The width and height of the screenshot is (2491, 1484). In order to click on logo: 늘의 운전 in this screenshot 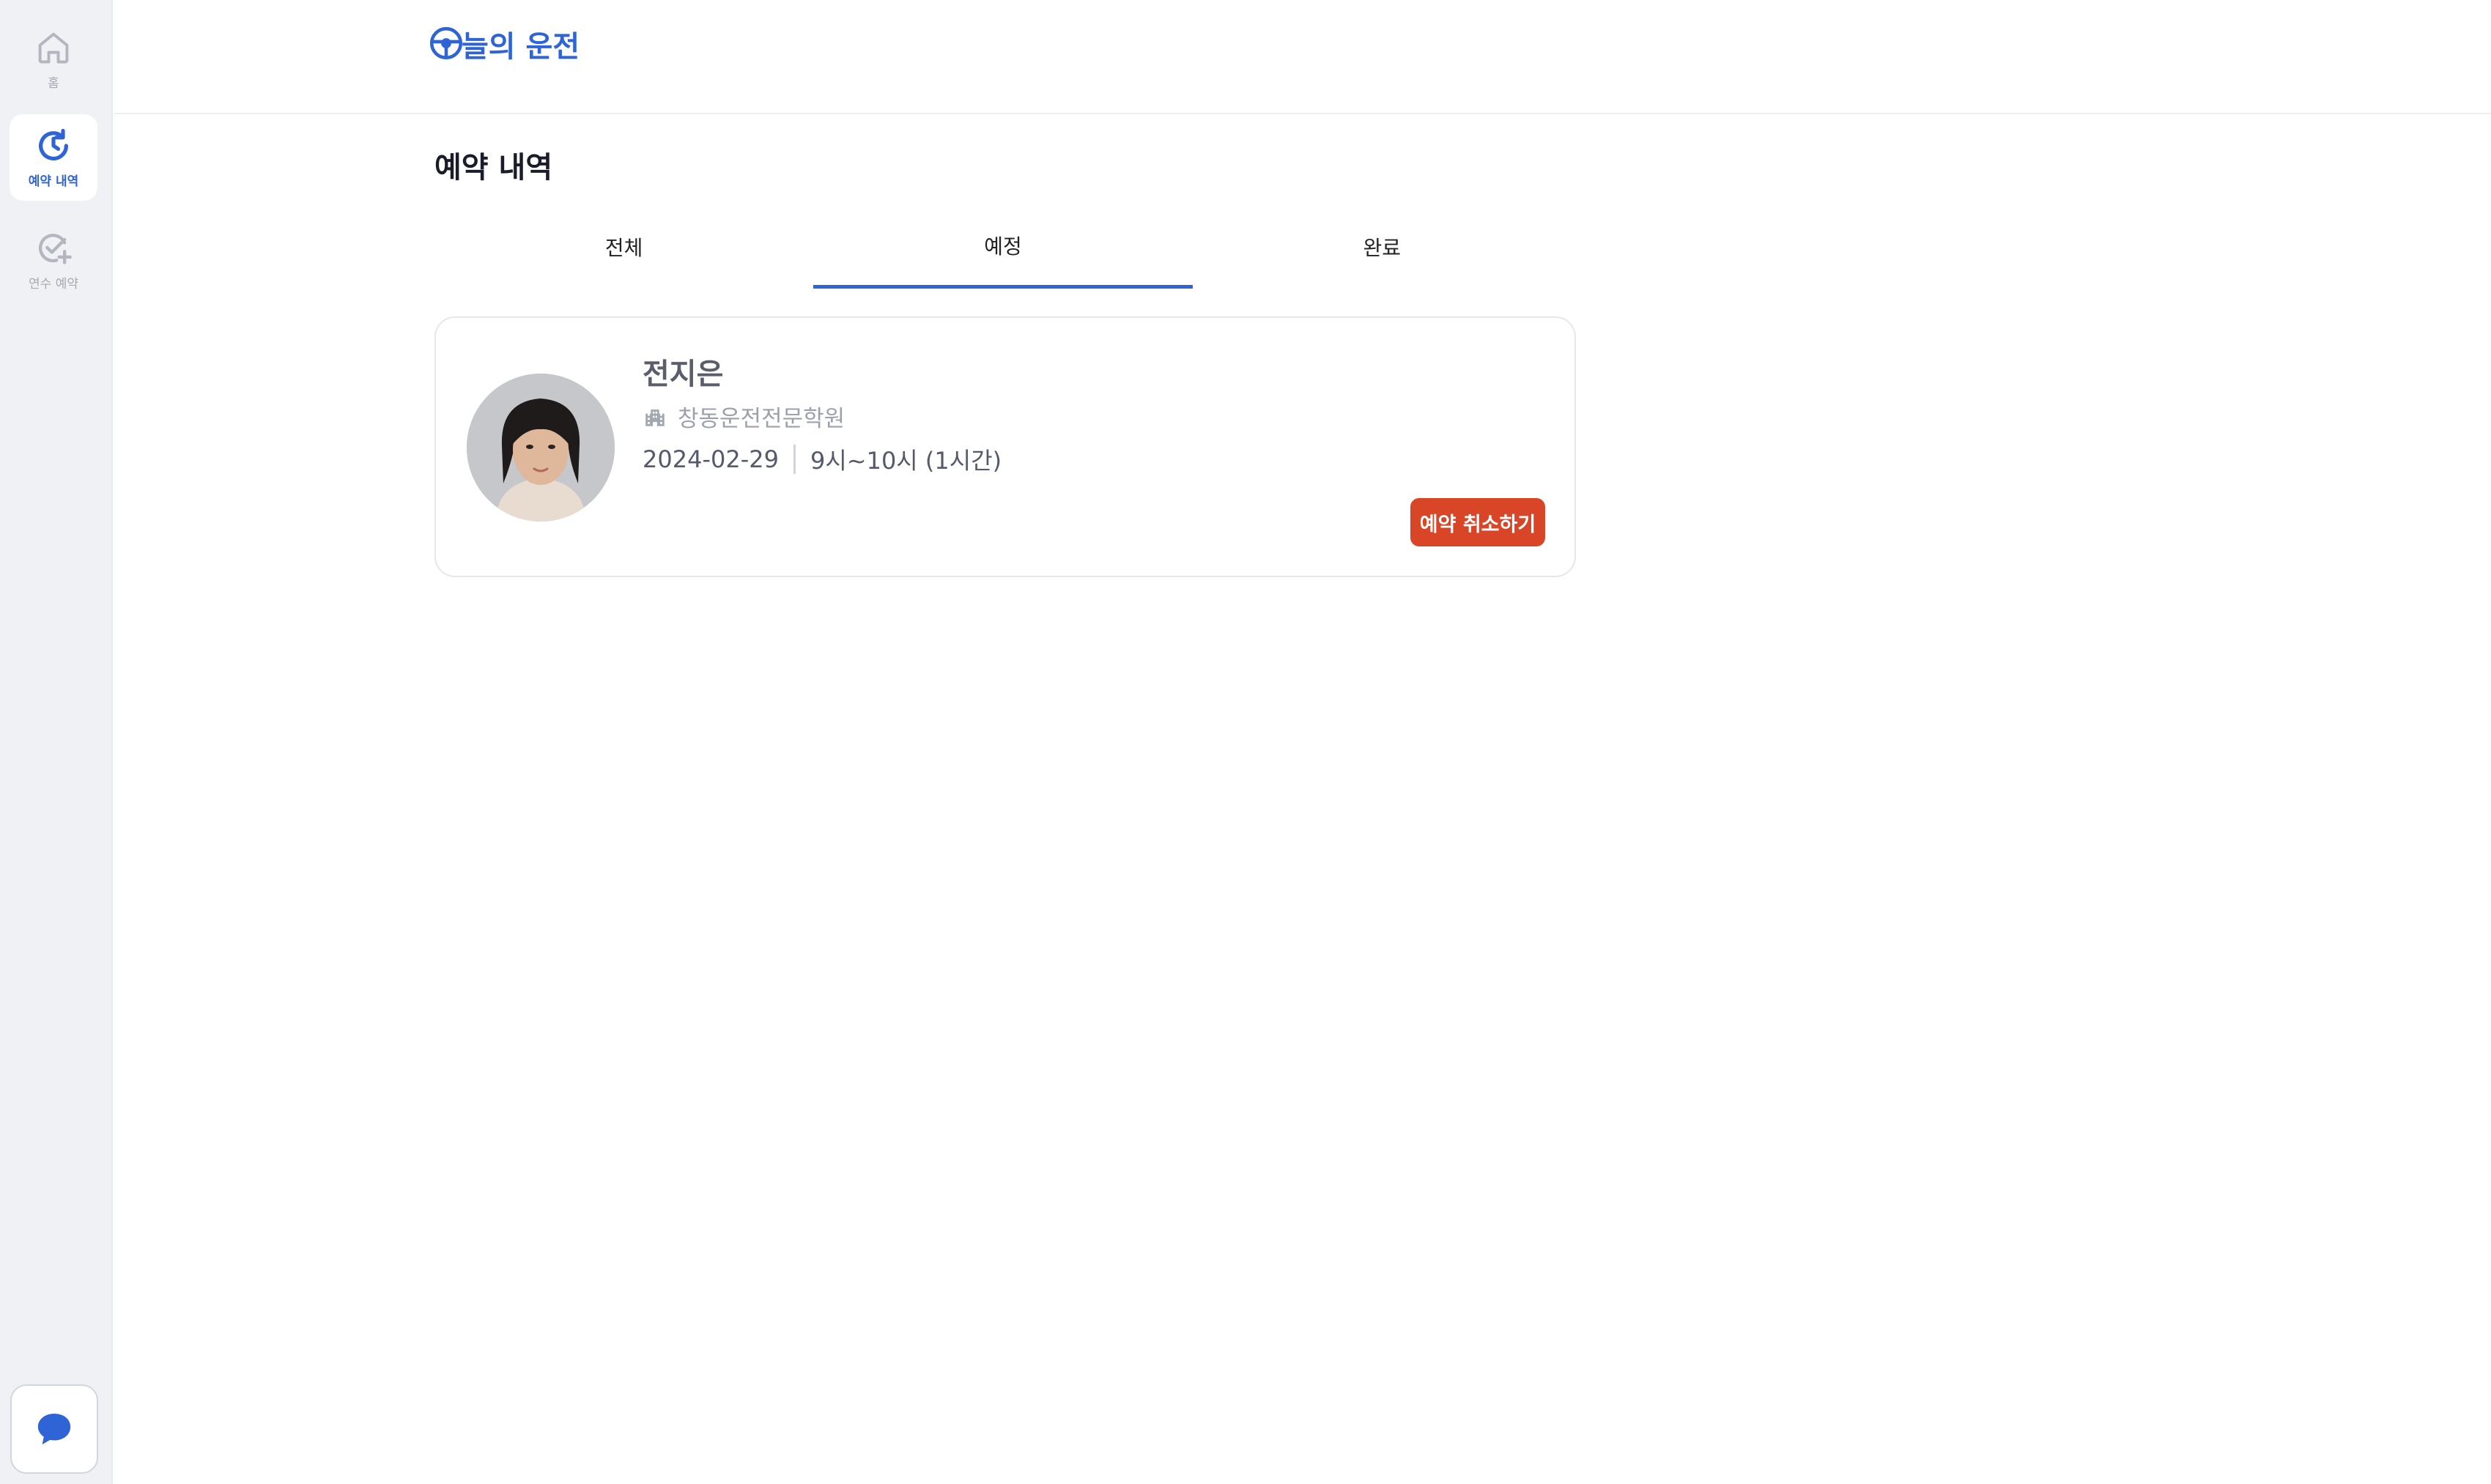, I will do `click(504, 43)`.